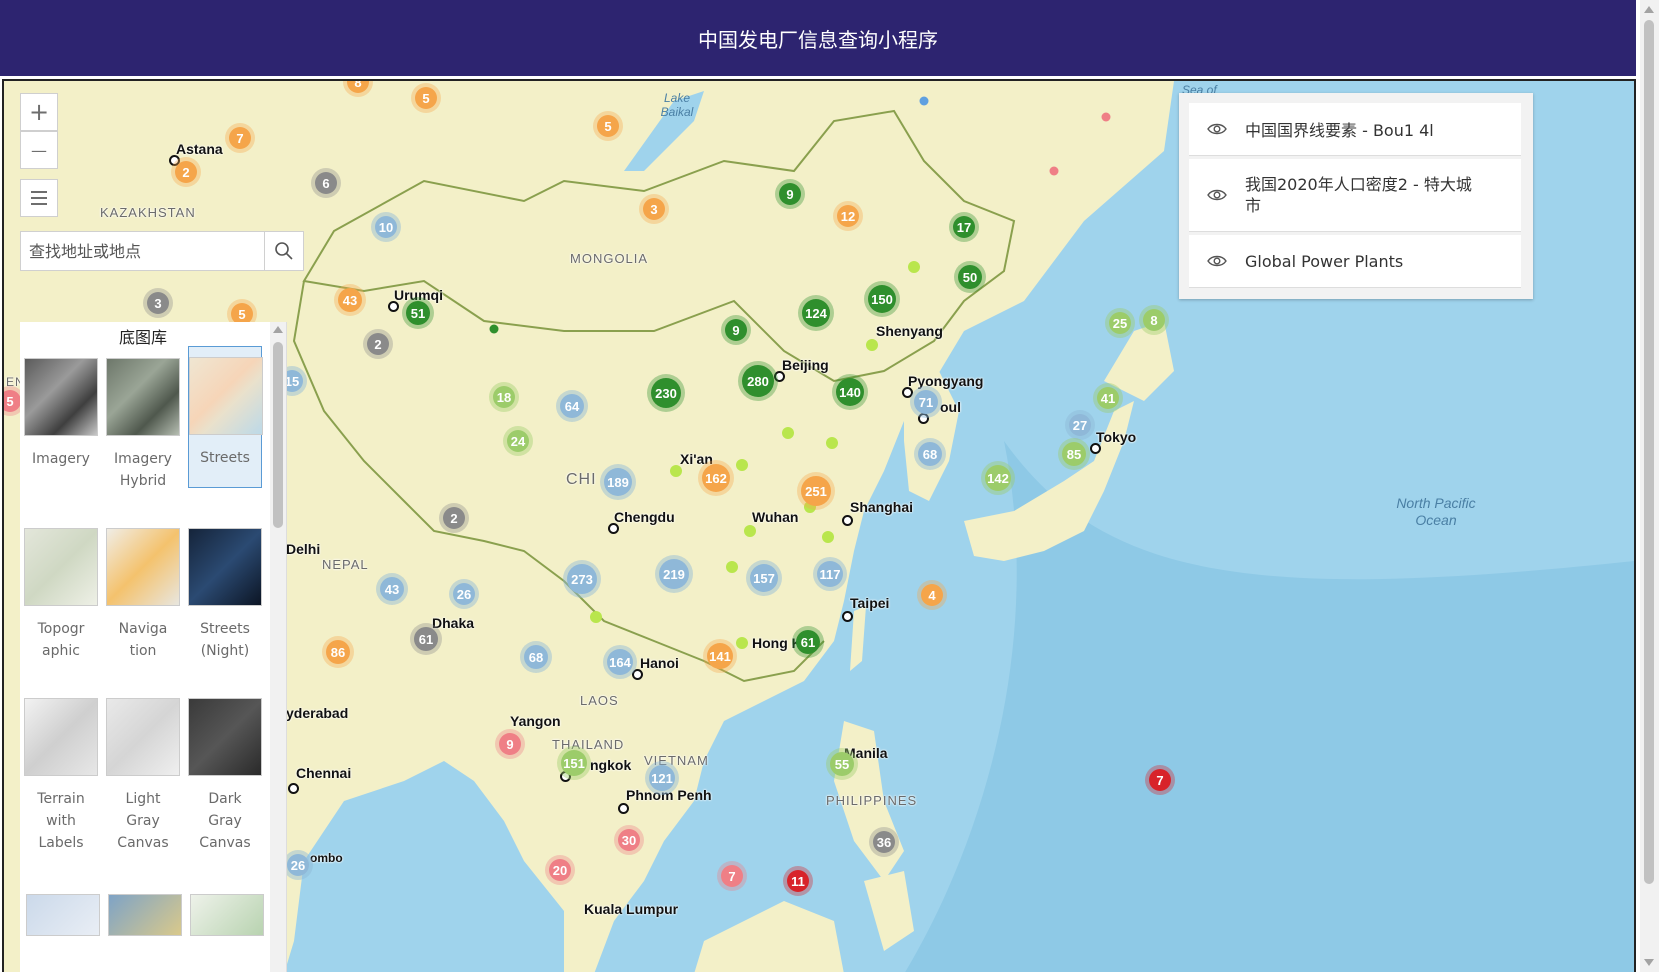  I want to click on cluster-marker: 6, so click(326, 183).